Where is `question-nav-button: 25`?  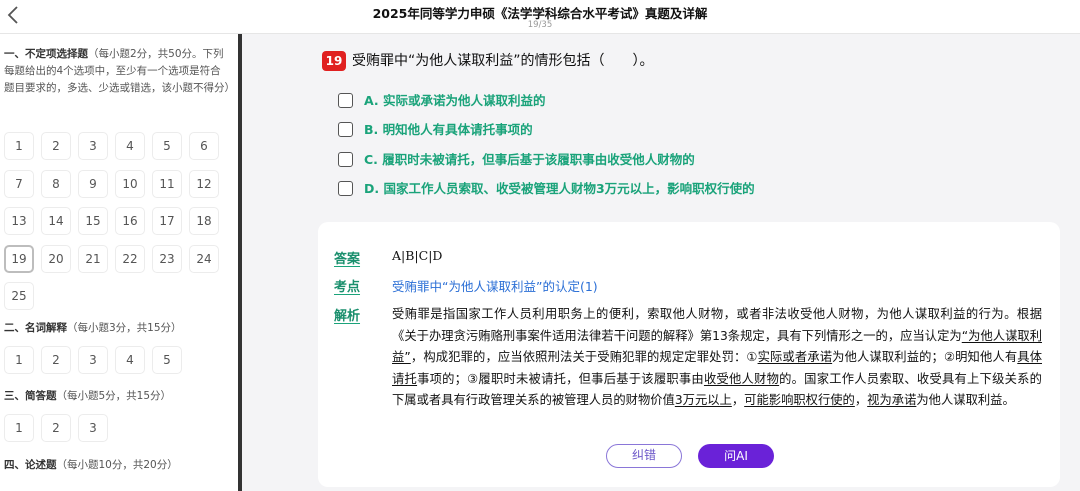
question-nav-button: 25 is located at coordinates (19, 296).